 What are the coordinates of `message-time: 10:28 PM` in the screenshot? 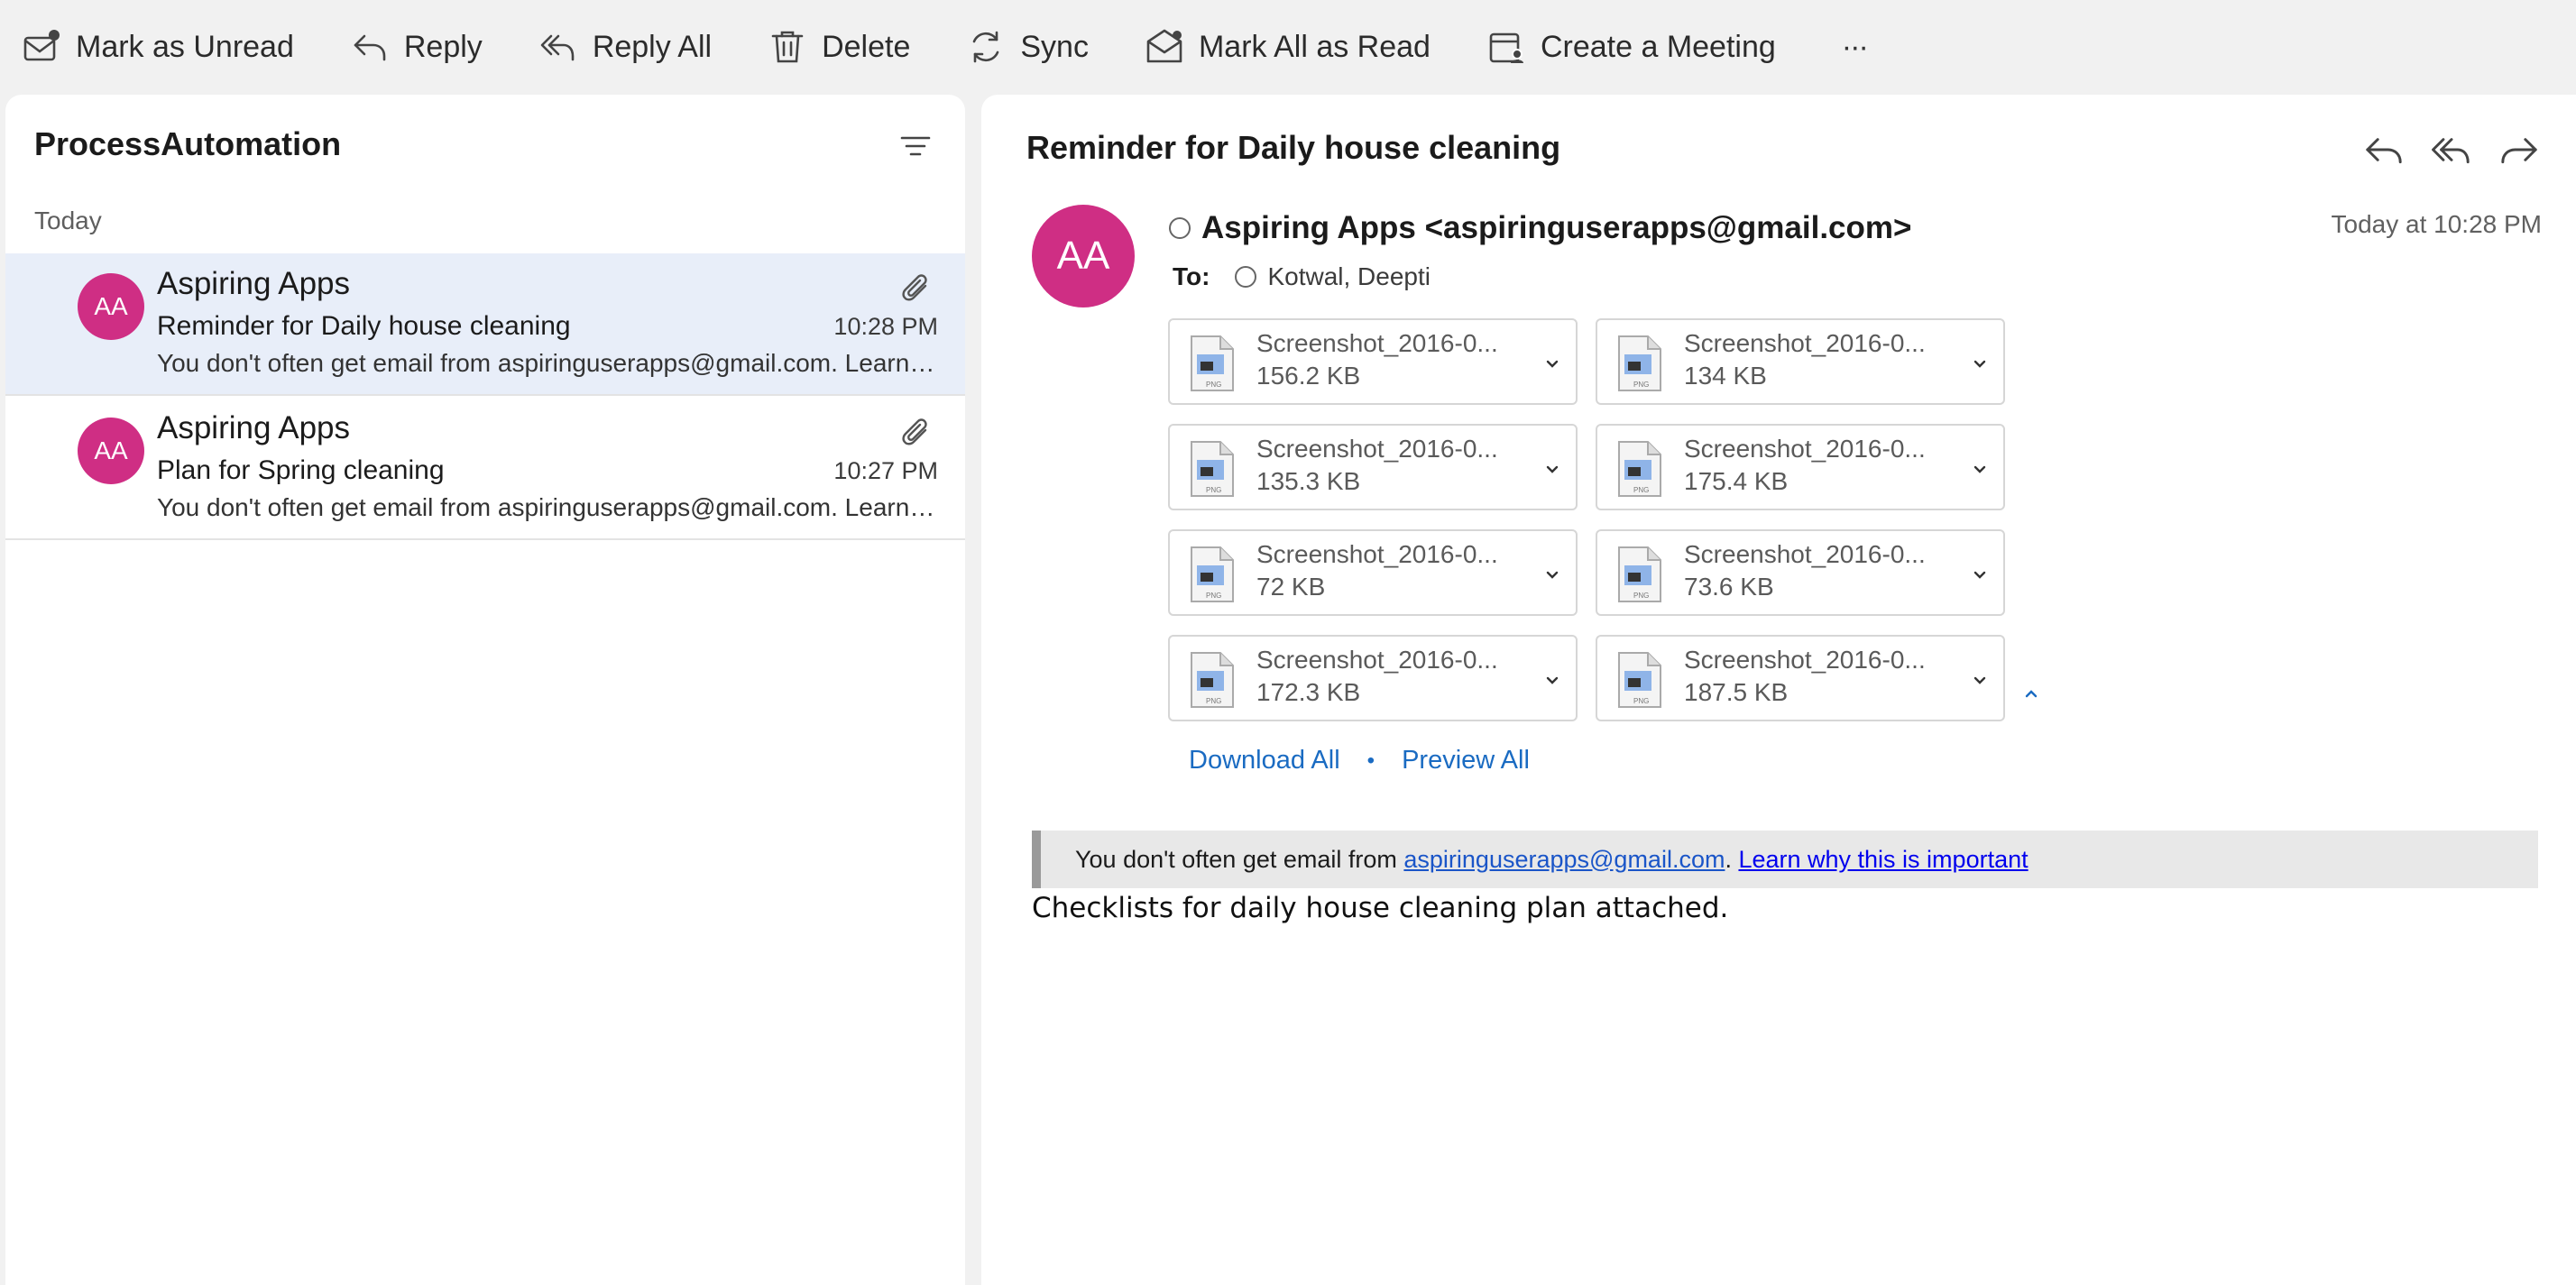 It's located at (885, 326).